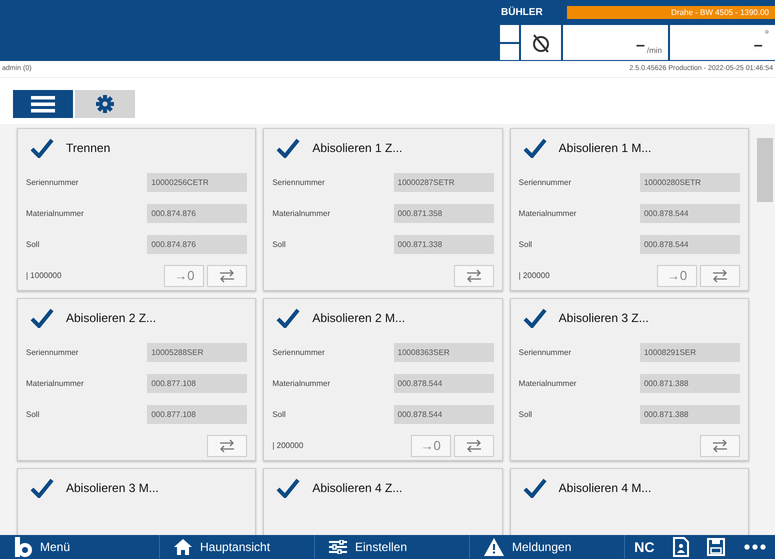  I want to click on status-banner: Drahe - BW 4505 - 1390.00, so click(671, 12).